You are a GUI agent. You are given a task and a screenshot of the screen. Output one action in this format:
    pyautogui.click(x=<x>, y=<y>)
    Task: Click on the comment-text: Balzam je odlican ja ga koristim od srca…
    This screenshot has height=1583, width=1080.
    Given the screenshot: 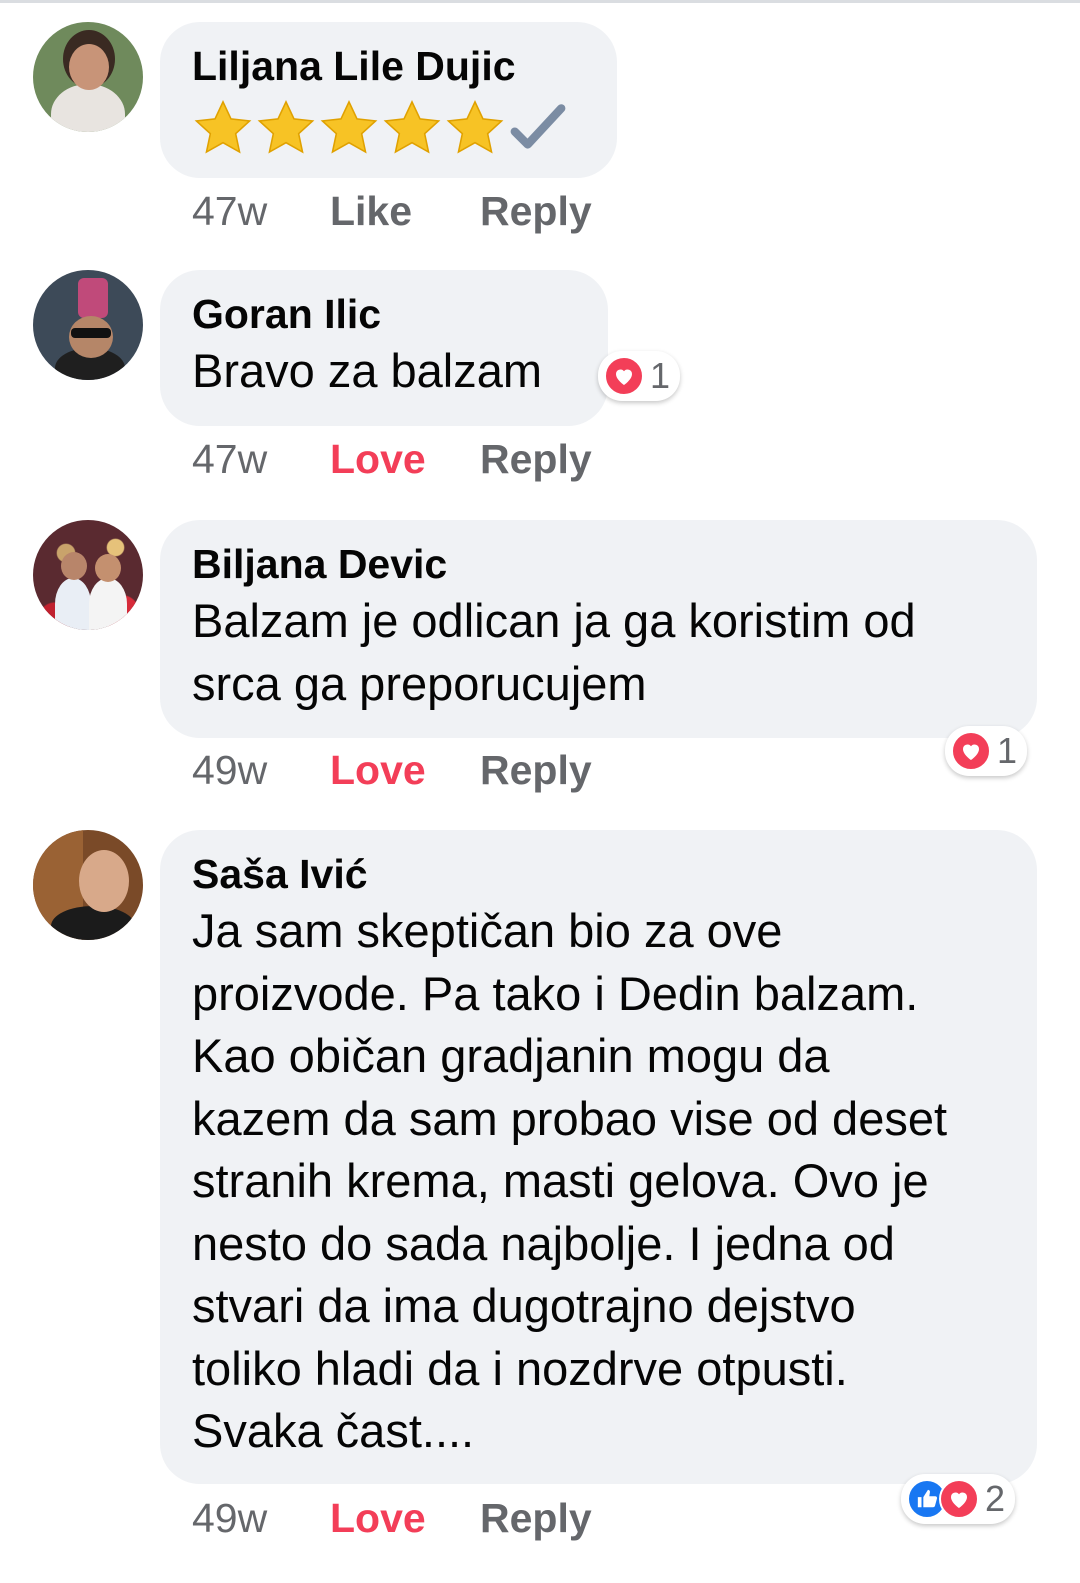 What is the action you would take?
    pyautogui.click(x=554, y=652)
    